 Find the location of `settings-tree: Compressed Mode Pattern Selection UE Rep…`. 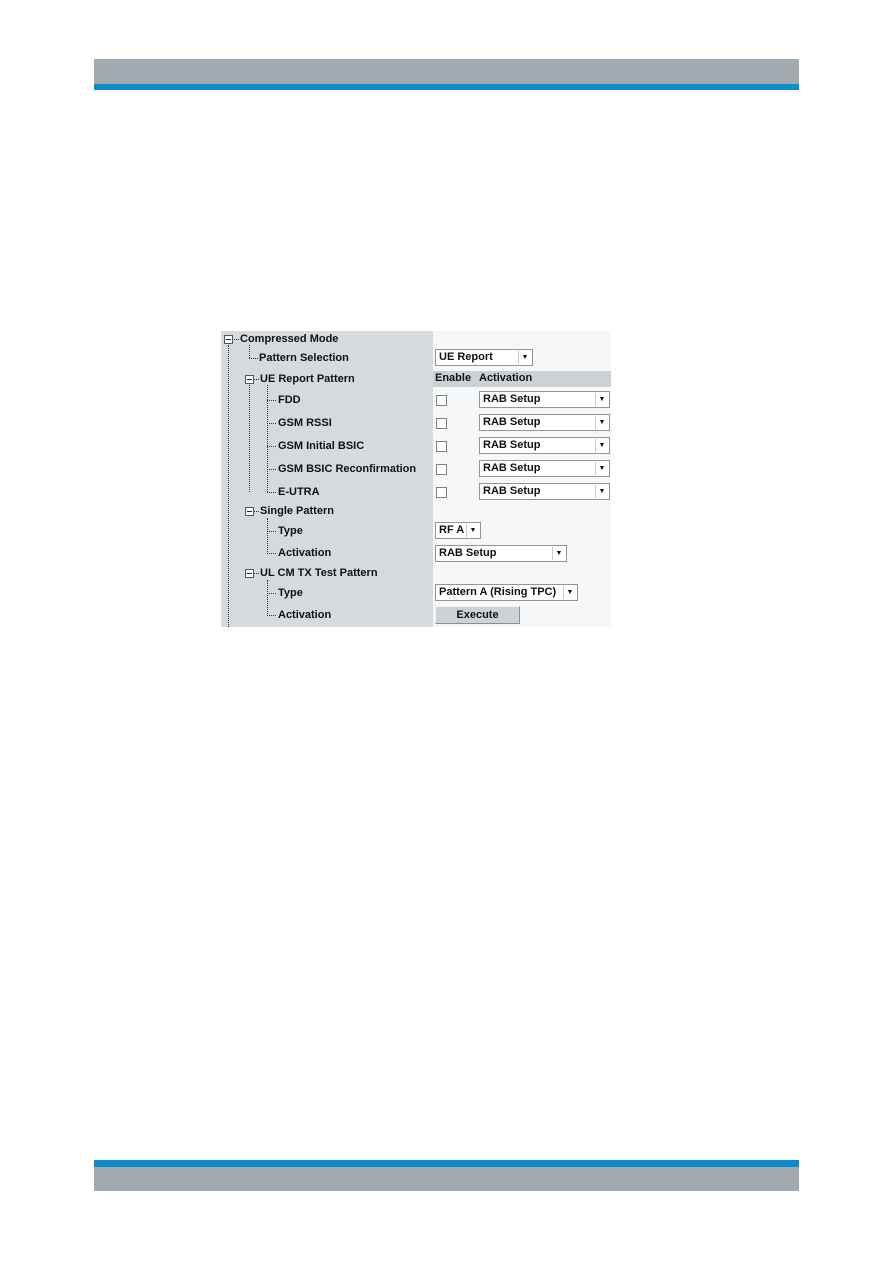

settings-tree: Compressed Mode Pattern Selection UE Rep… is located at coordinates (327, 479).